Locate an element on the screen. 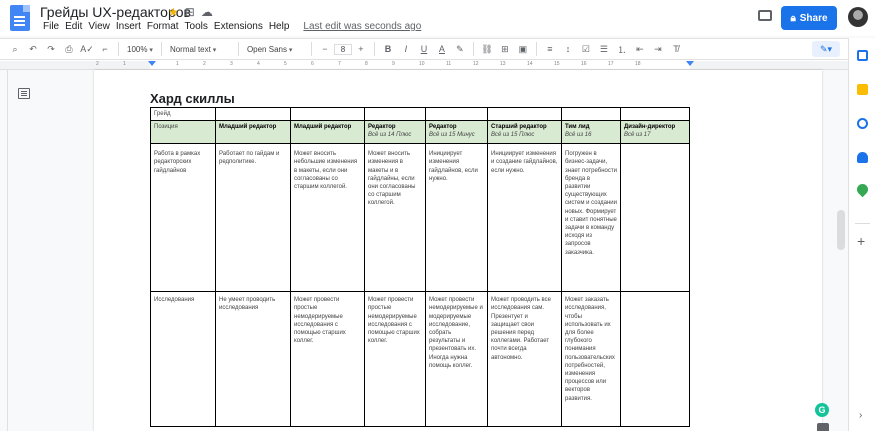  clear-formatting-icon: T̸ is located at coordinates (676, 49).